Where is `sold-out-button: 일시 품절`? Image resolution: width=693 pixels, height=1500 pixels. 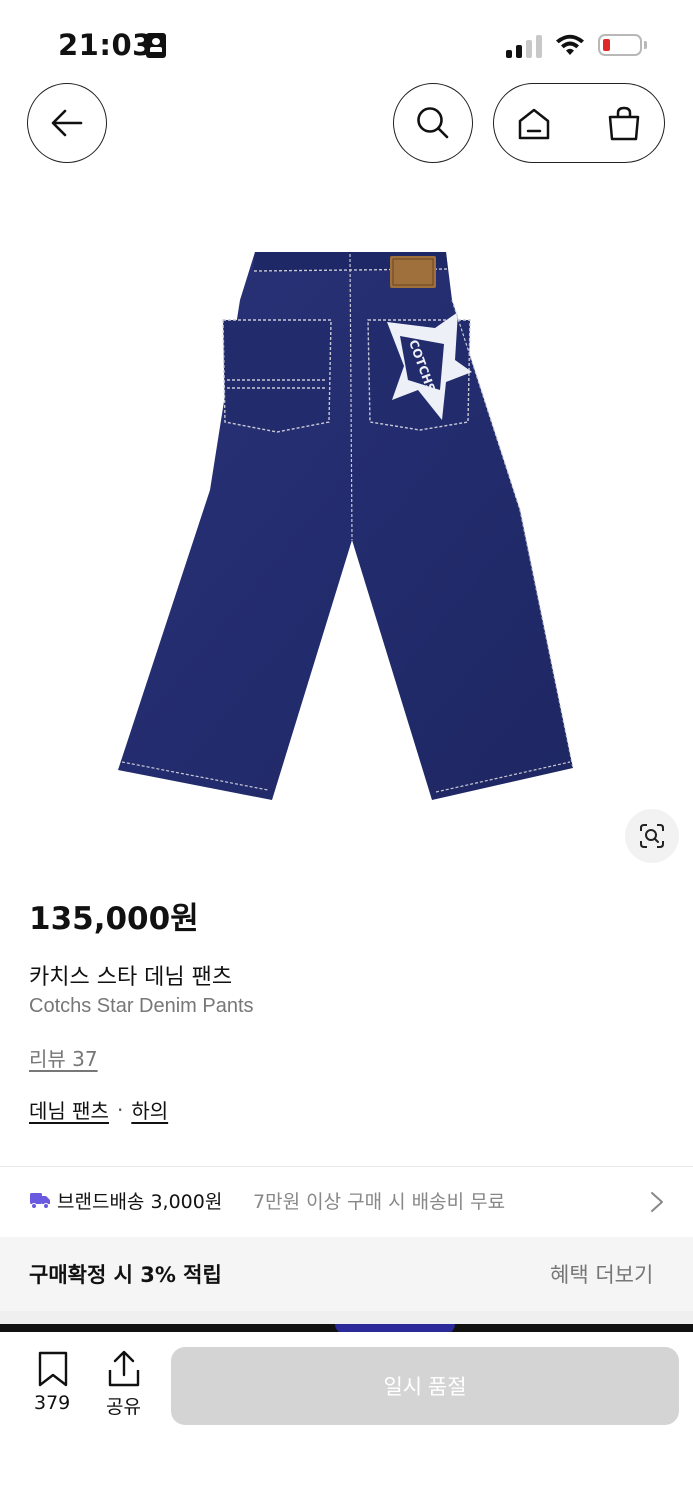 sold-out-button: 일시 품절 is located at coordinates (425, 1386).